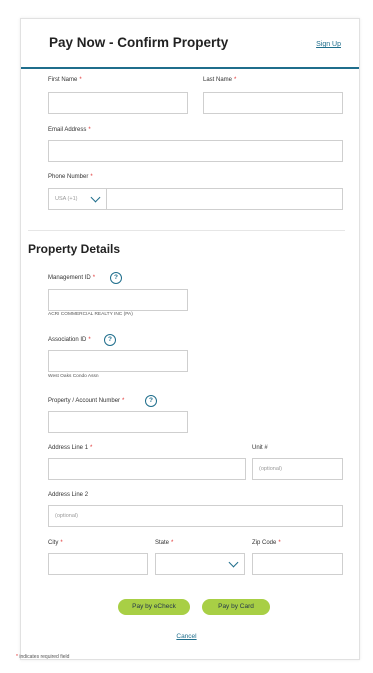 The width and height of the screenshot is (373, 673). Describe the element at coordinates (195, 516) in the screenshot. I see `address2-field: (optional)` at that location.